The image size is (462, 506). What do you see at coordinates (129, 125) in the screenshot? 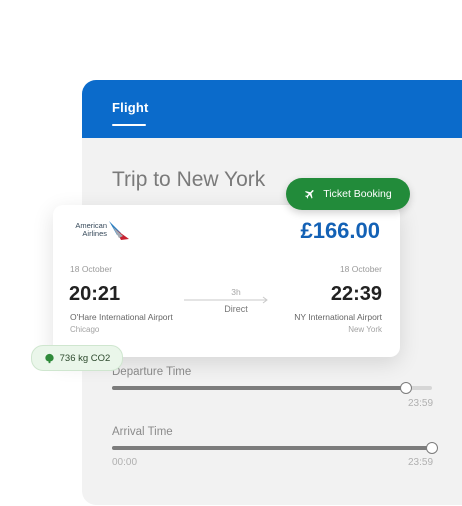
I see `tab-active-indicator` at bounding box center [129, 125].